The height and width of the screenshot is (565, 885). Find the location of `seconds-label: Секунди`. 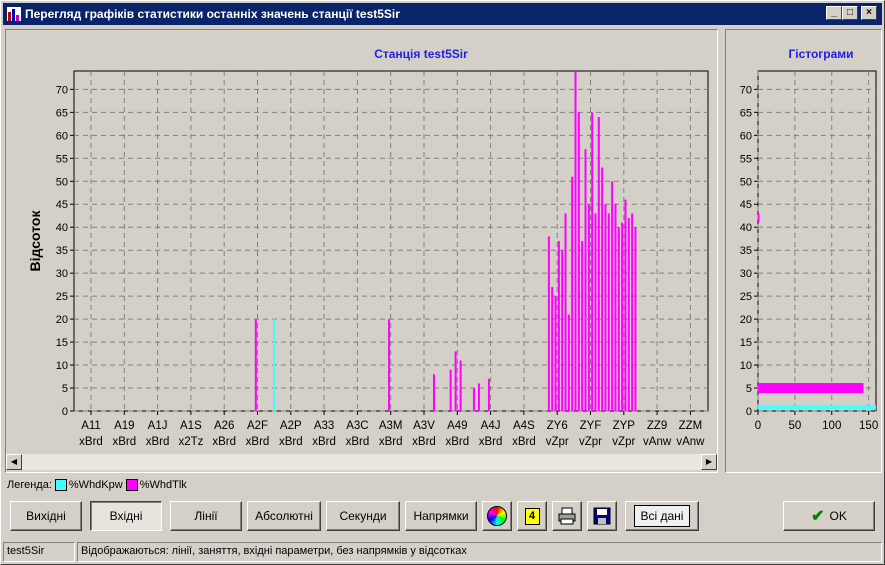

seconds-label: Секунди is located at coordinates (363, 516).